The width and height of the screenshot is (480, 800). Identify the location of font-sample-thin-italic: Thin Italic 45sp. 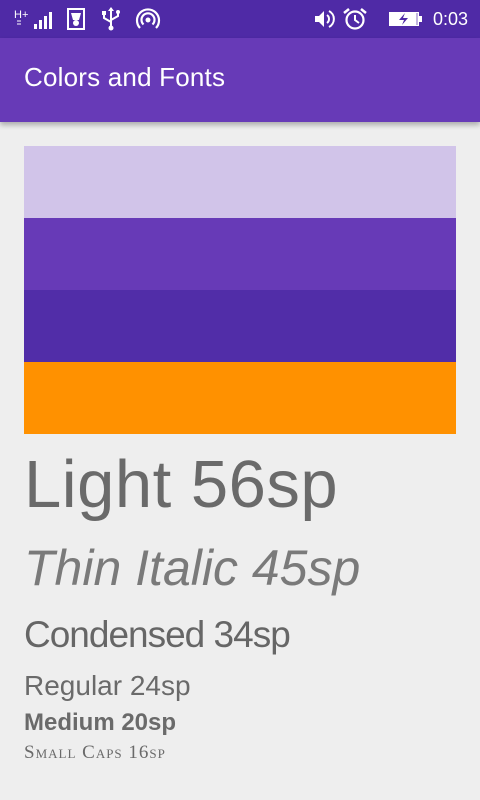
(192, 568).